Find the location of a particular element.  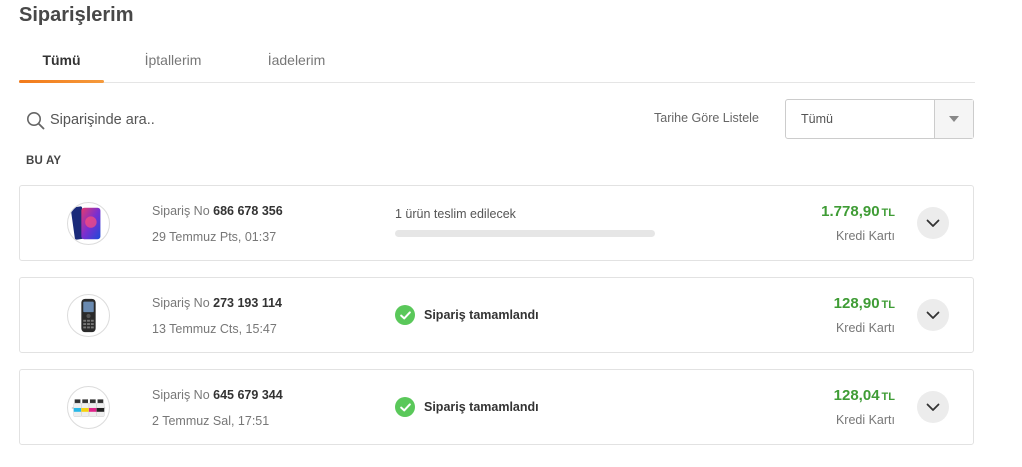

date-filter-select: Tümü is located at coordinates (879, 119).